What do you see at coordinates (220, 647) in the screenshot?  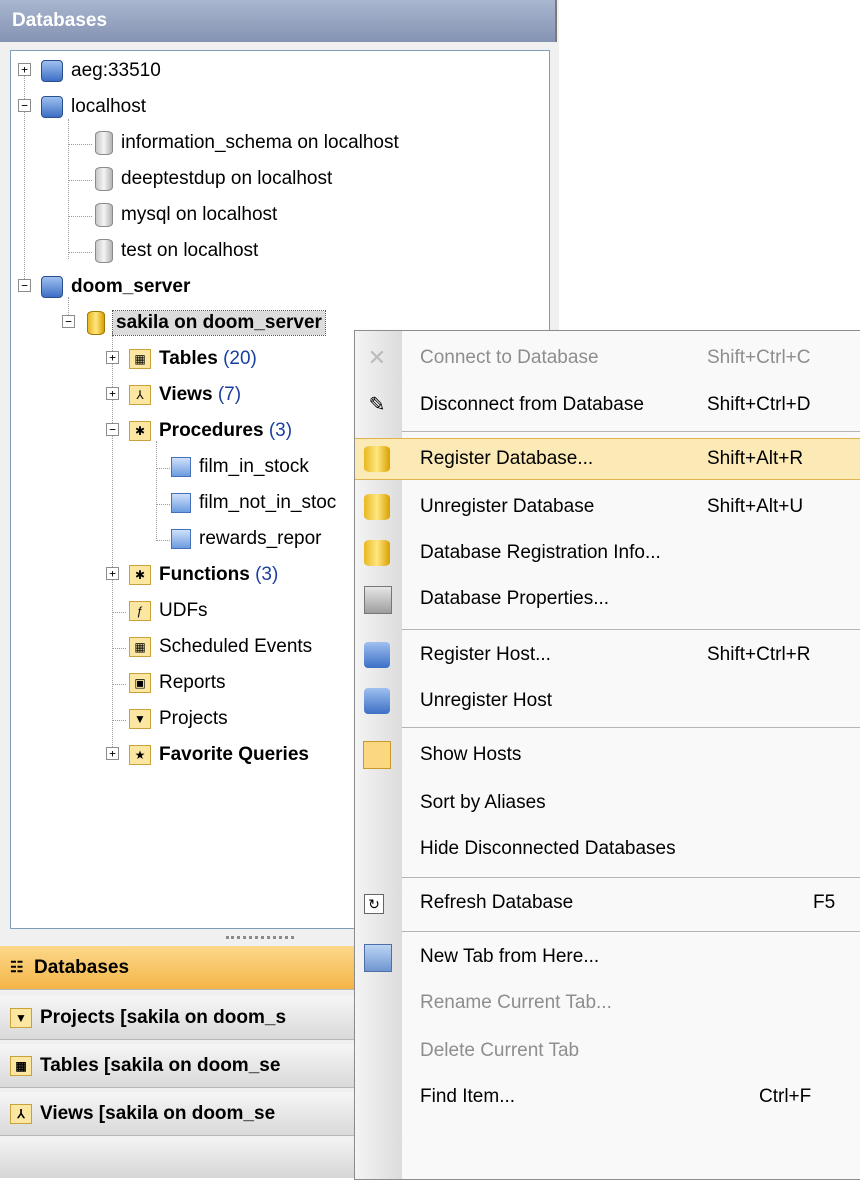 I see `tree-node-scheduled-events: ▦ Scheduled Events` at bounding box center [220, 647].